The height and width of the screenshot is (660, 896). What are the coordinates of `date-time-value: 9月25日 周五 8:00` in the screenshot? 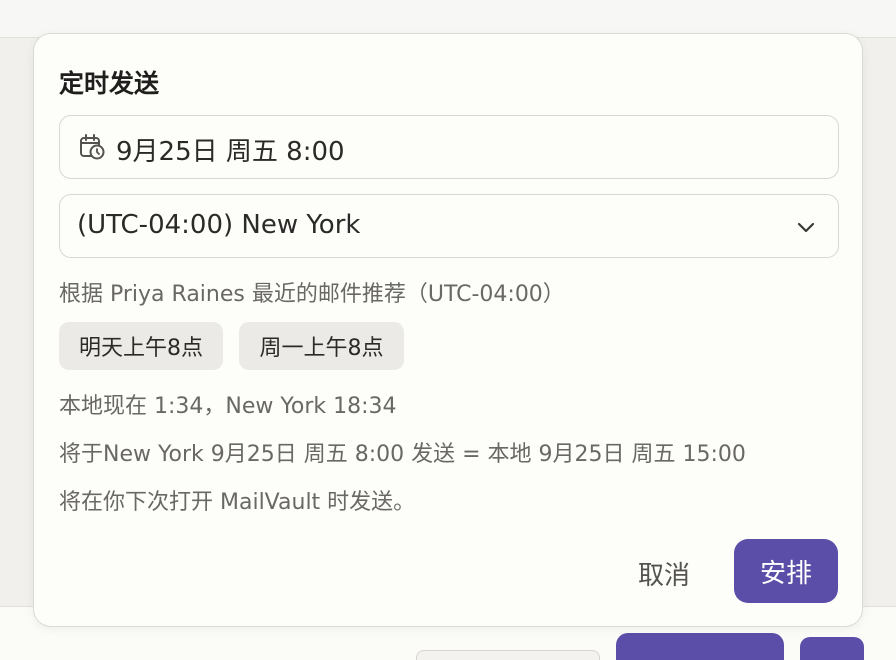 It's located at (230, 152).